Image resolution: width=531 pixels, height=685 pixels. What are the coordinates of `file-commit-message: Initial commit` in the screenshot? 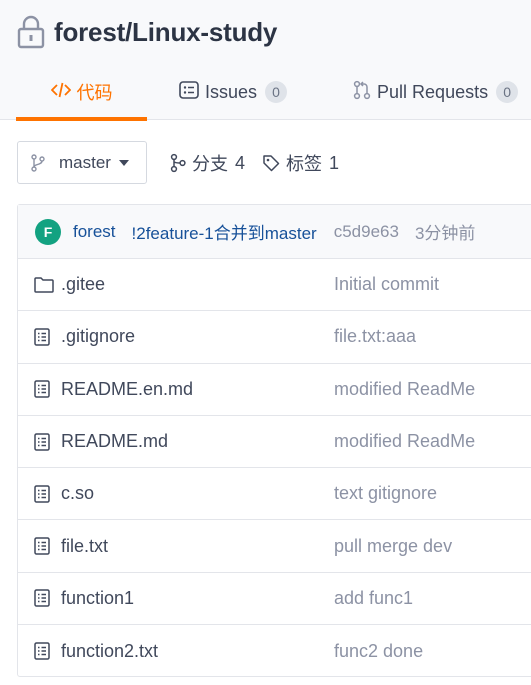 It's located at (386, 284).